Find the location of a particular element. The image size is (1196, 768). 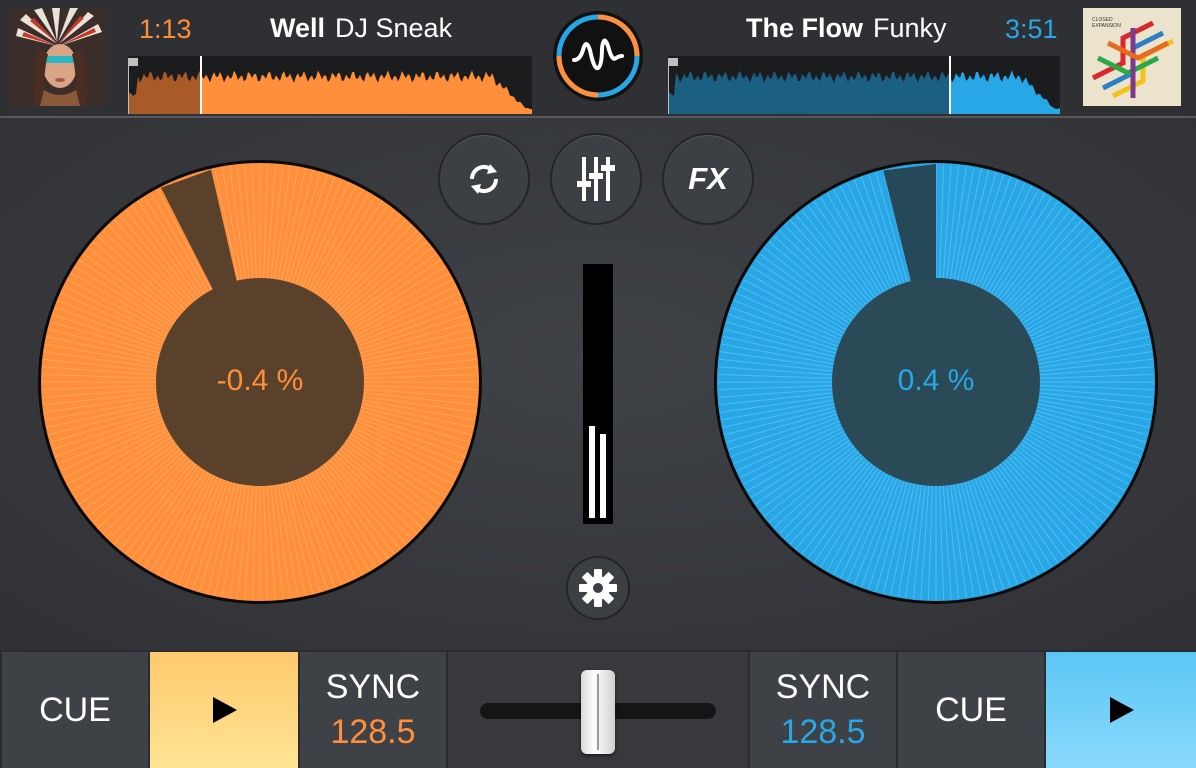

crossfader-handle is located at coordinates (598, 712).